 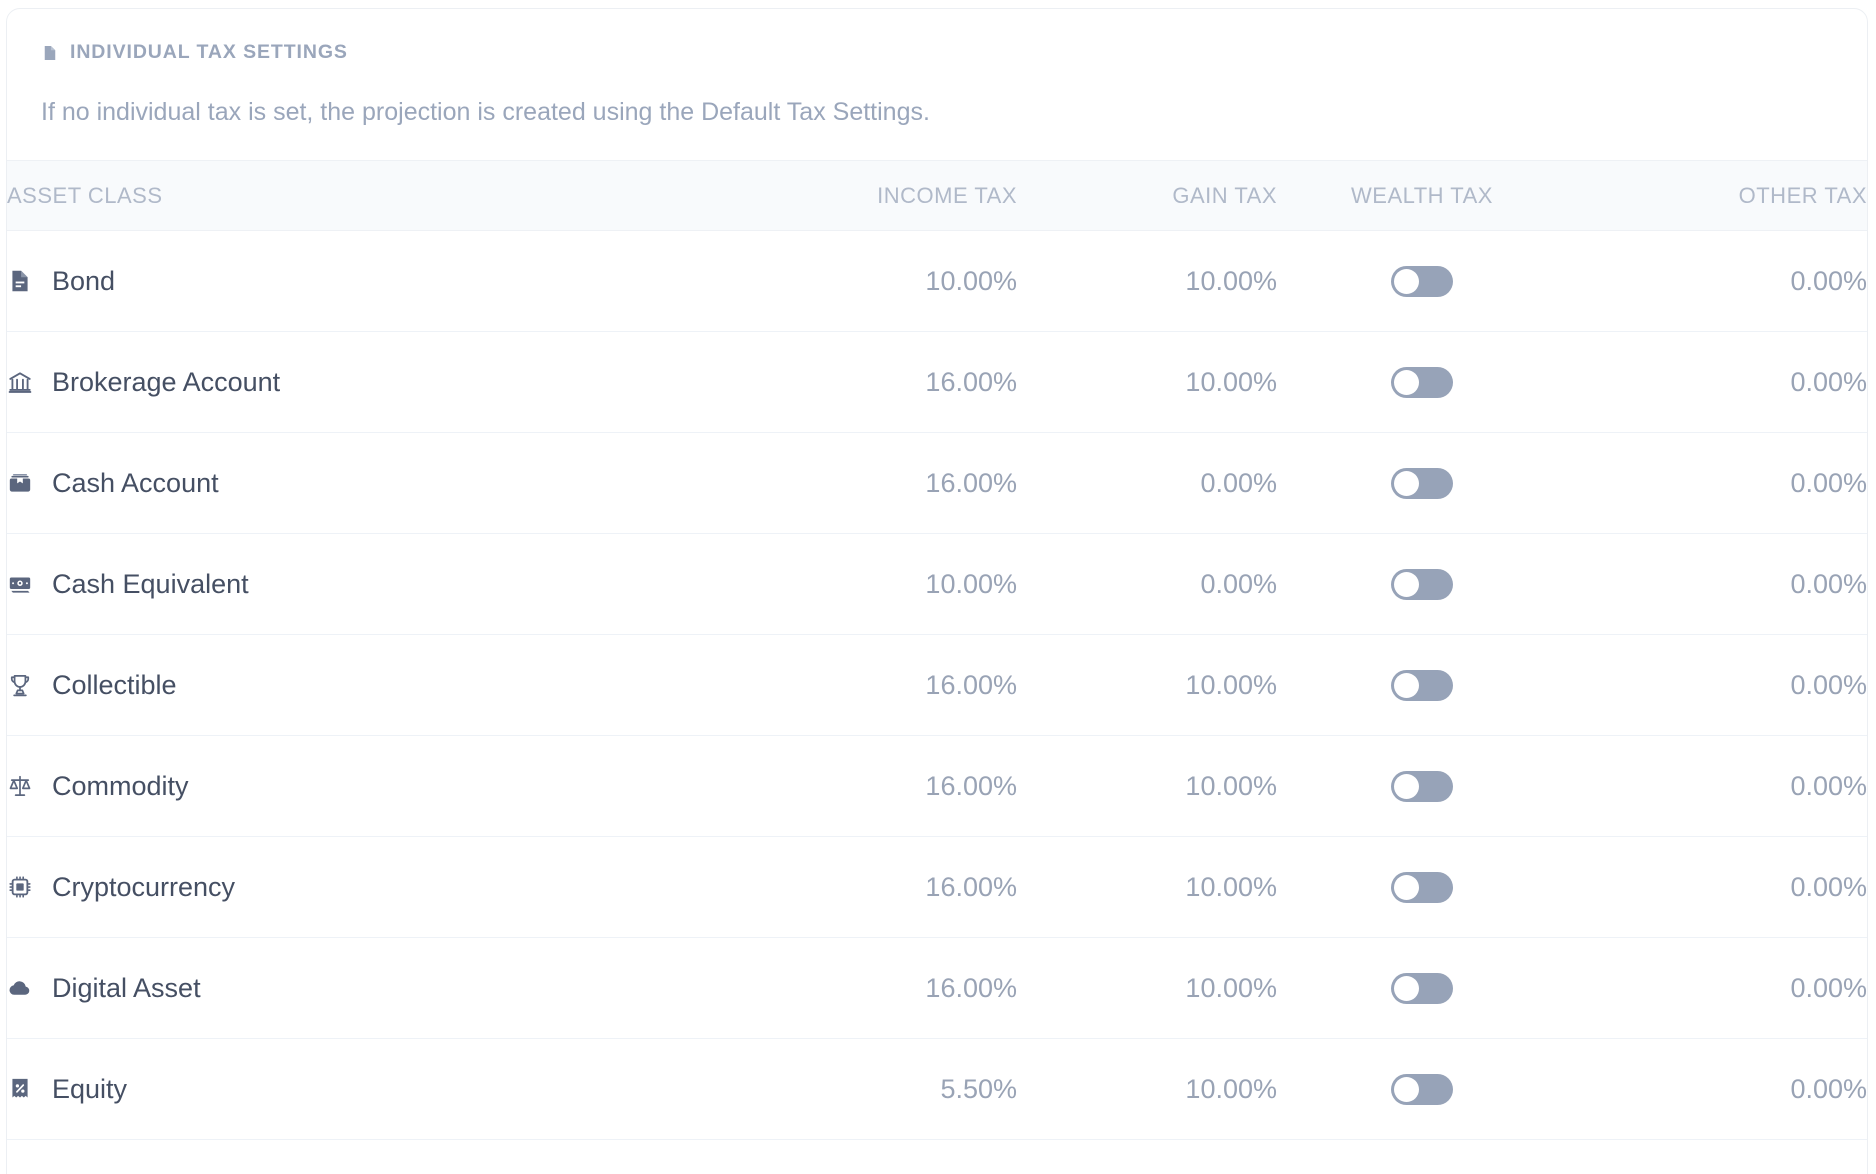 What do you see at coordinates (120, 785) in the screenshot?
I see `asset-class-label: Commodity` at bounding box center [120, 785].